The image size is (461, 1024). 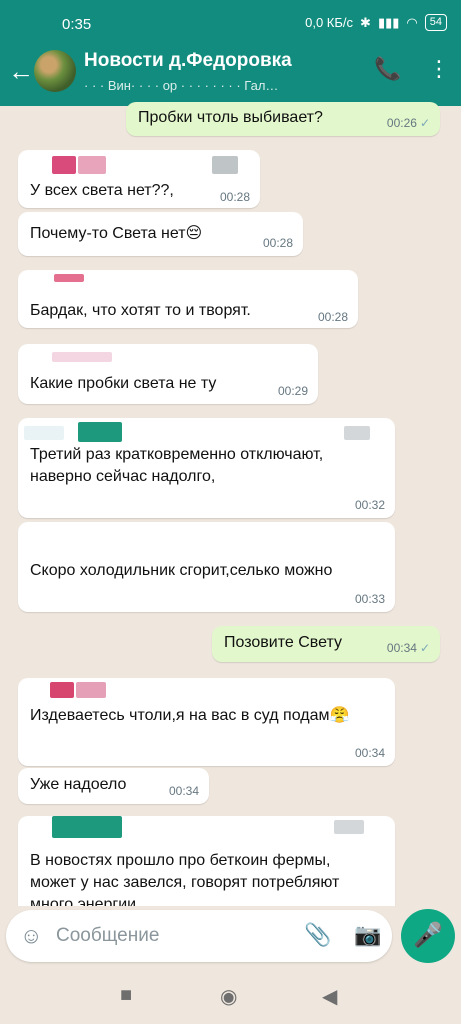 I want to click on recent-apps-button: ■, so click(x=126, y=995).